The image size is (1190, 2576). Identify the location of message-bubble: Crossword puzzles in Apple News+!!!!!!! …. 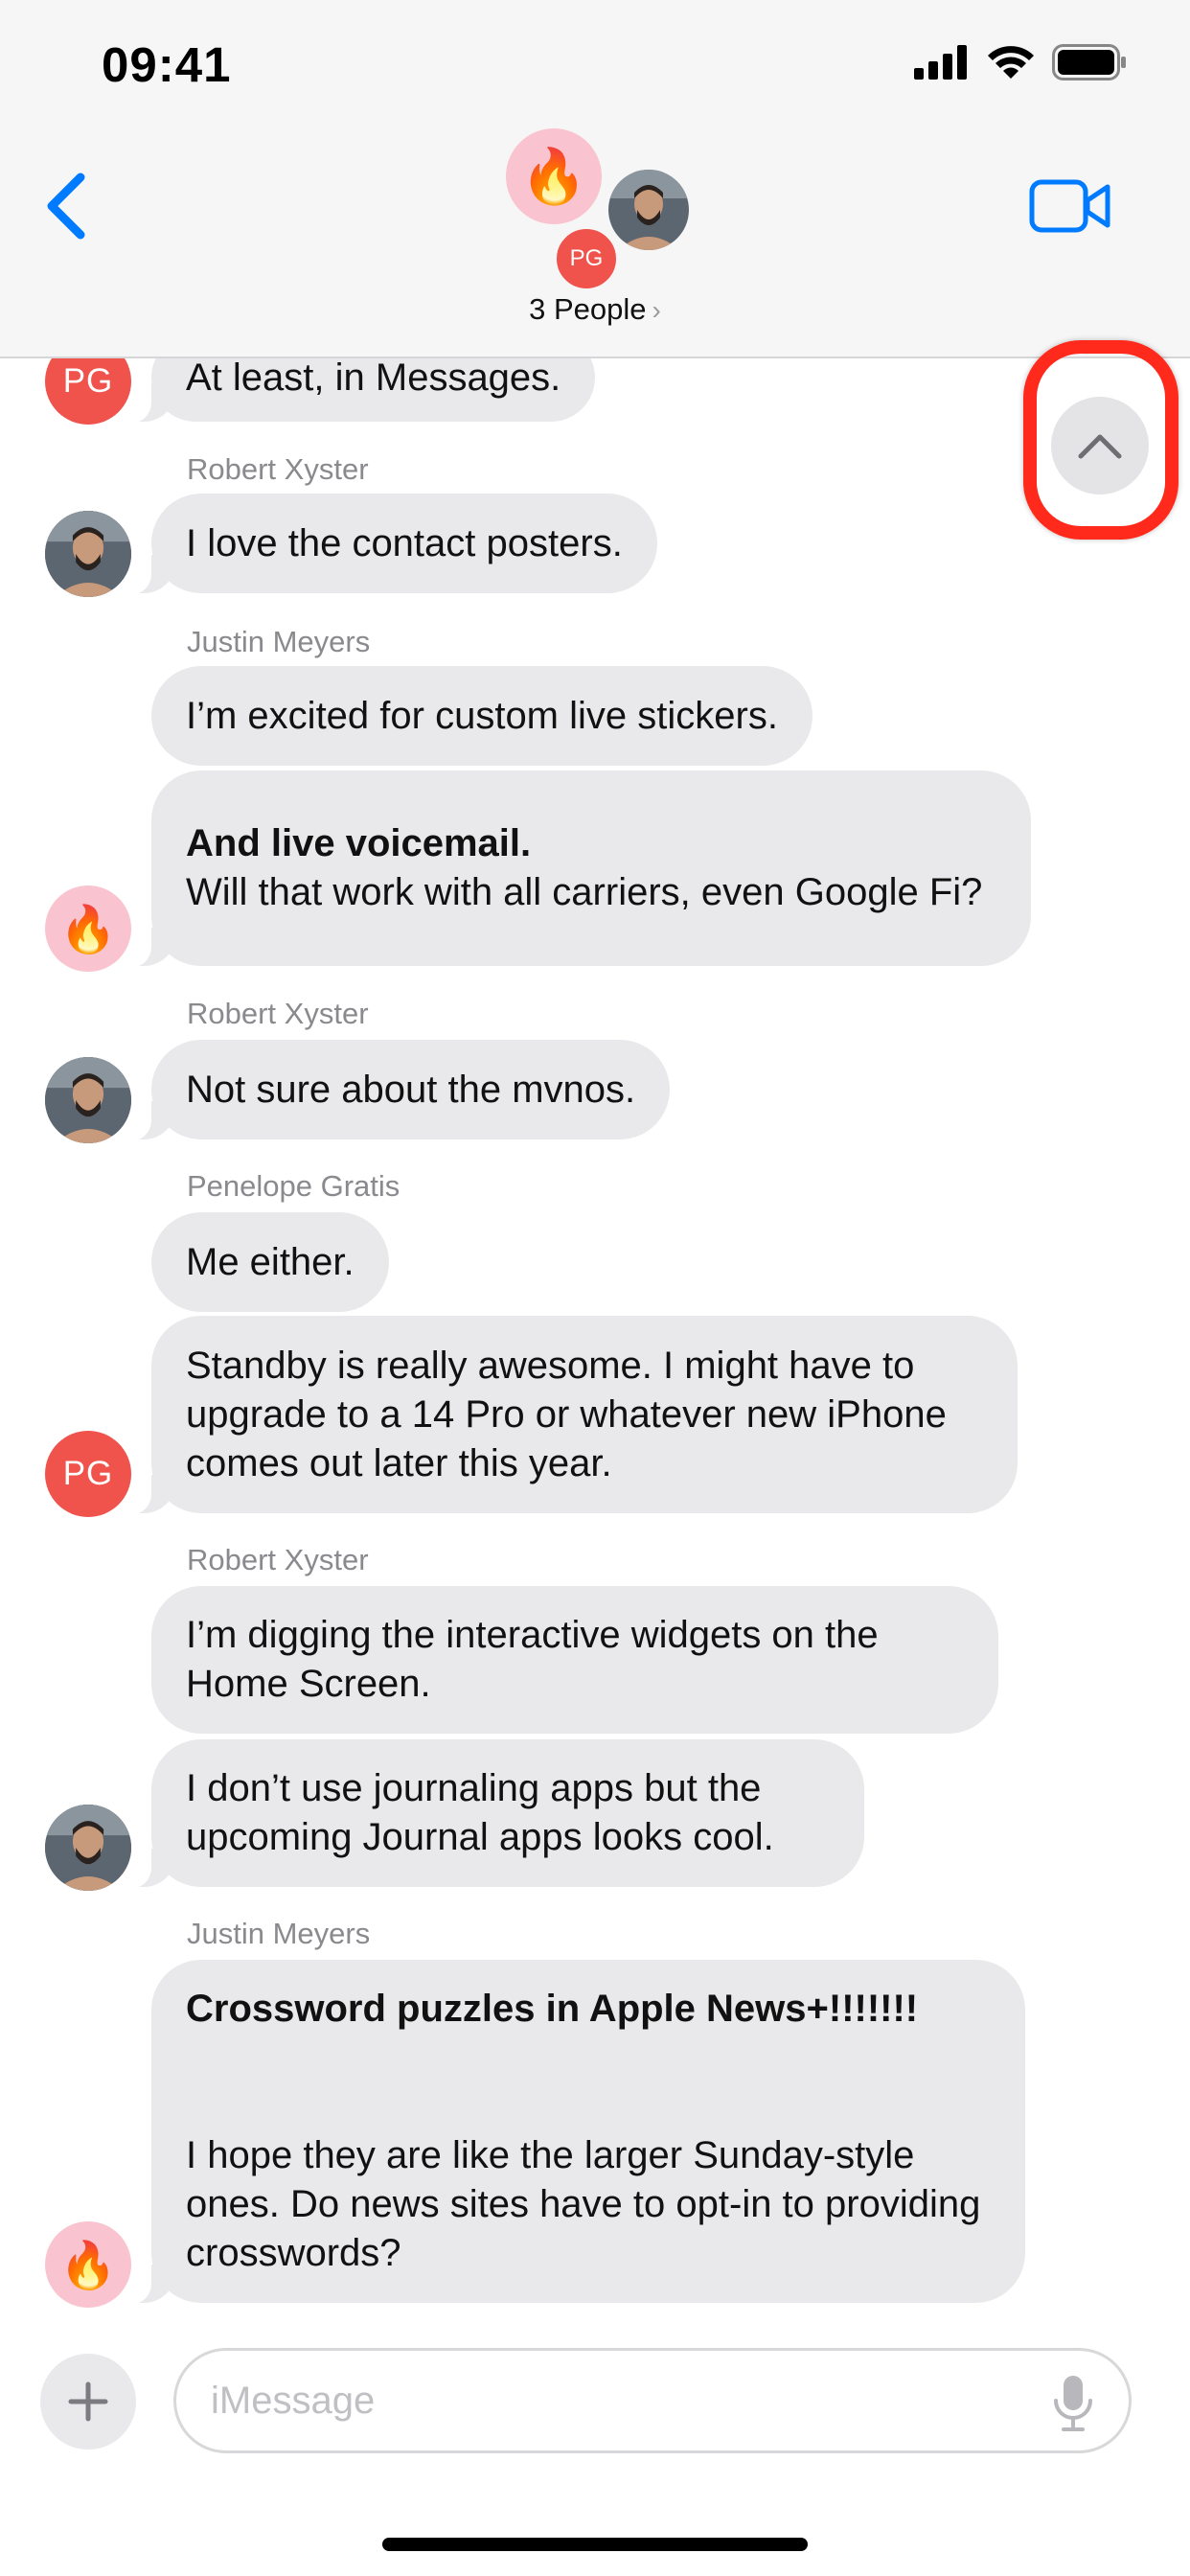
(574, 2133).